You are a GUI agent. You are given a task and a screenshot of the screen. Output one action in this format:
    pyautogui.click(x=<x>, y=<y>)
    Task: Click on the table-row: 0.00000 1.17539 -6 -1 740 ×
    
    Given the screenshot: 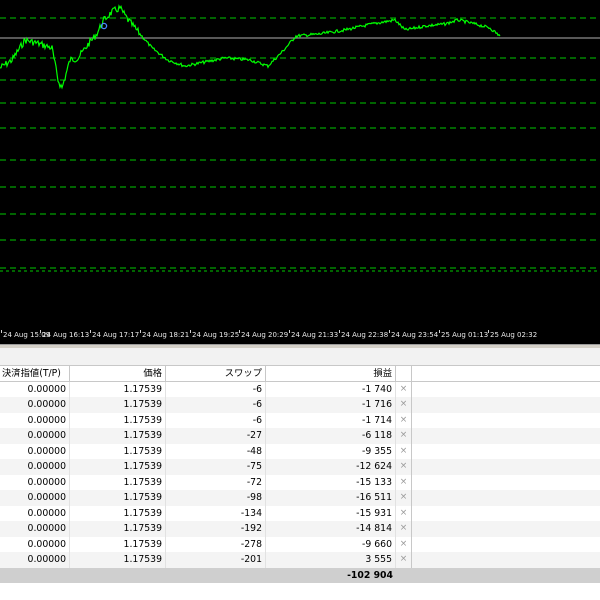 What is the action you would take?
    pyautogui.click(x=300, y=389)
    